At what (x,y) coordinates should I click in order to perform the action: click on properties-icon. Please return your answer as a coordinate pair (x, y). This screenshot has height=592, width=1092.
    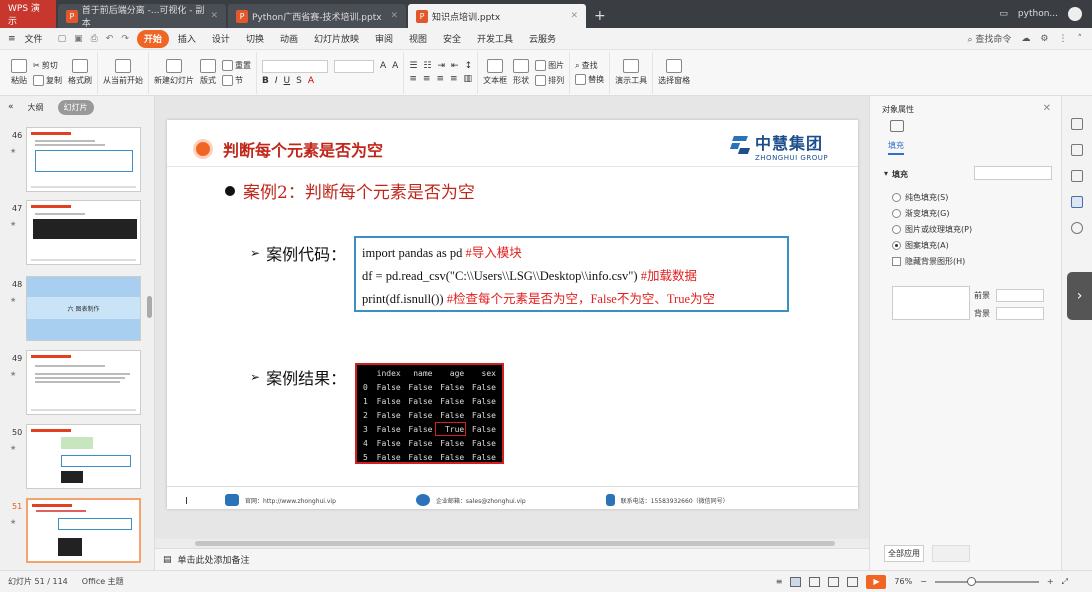
    Looking at the image, I should click on (1077, 202).